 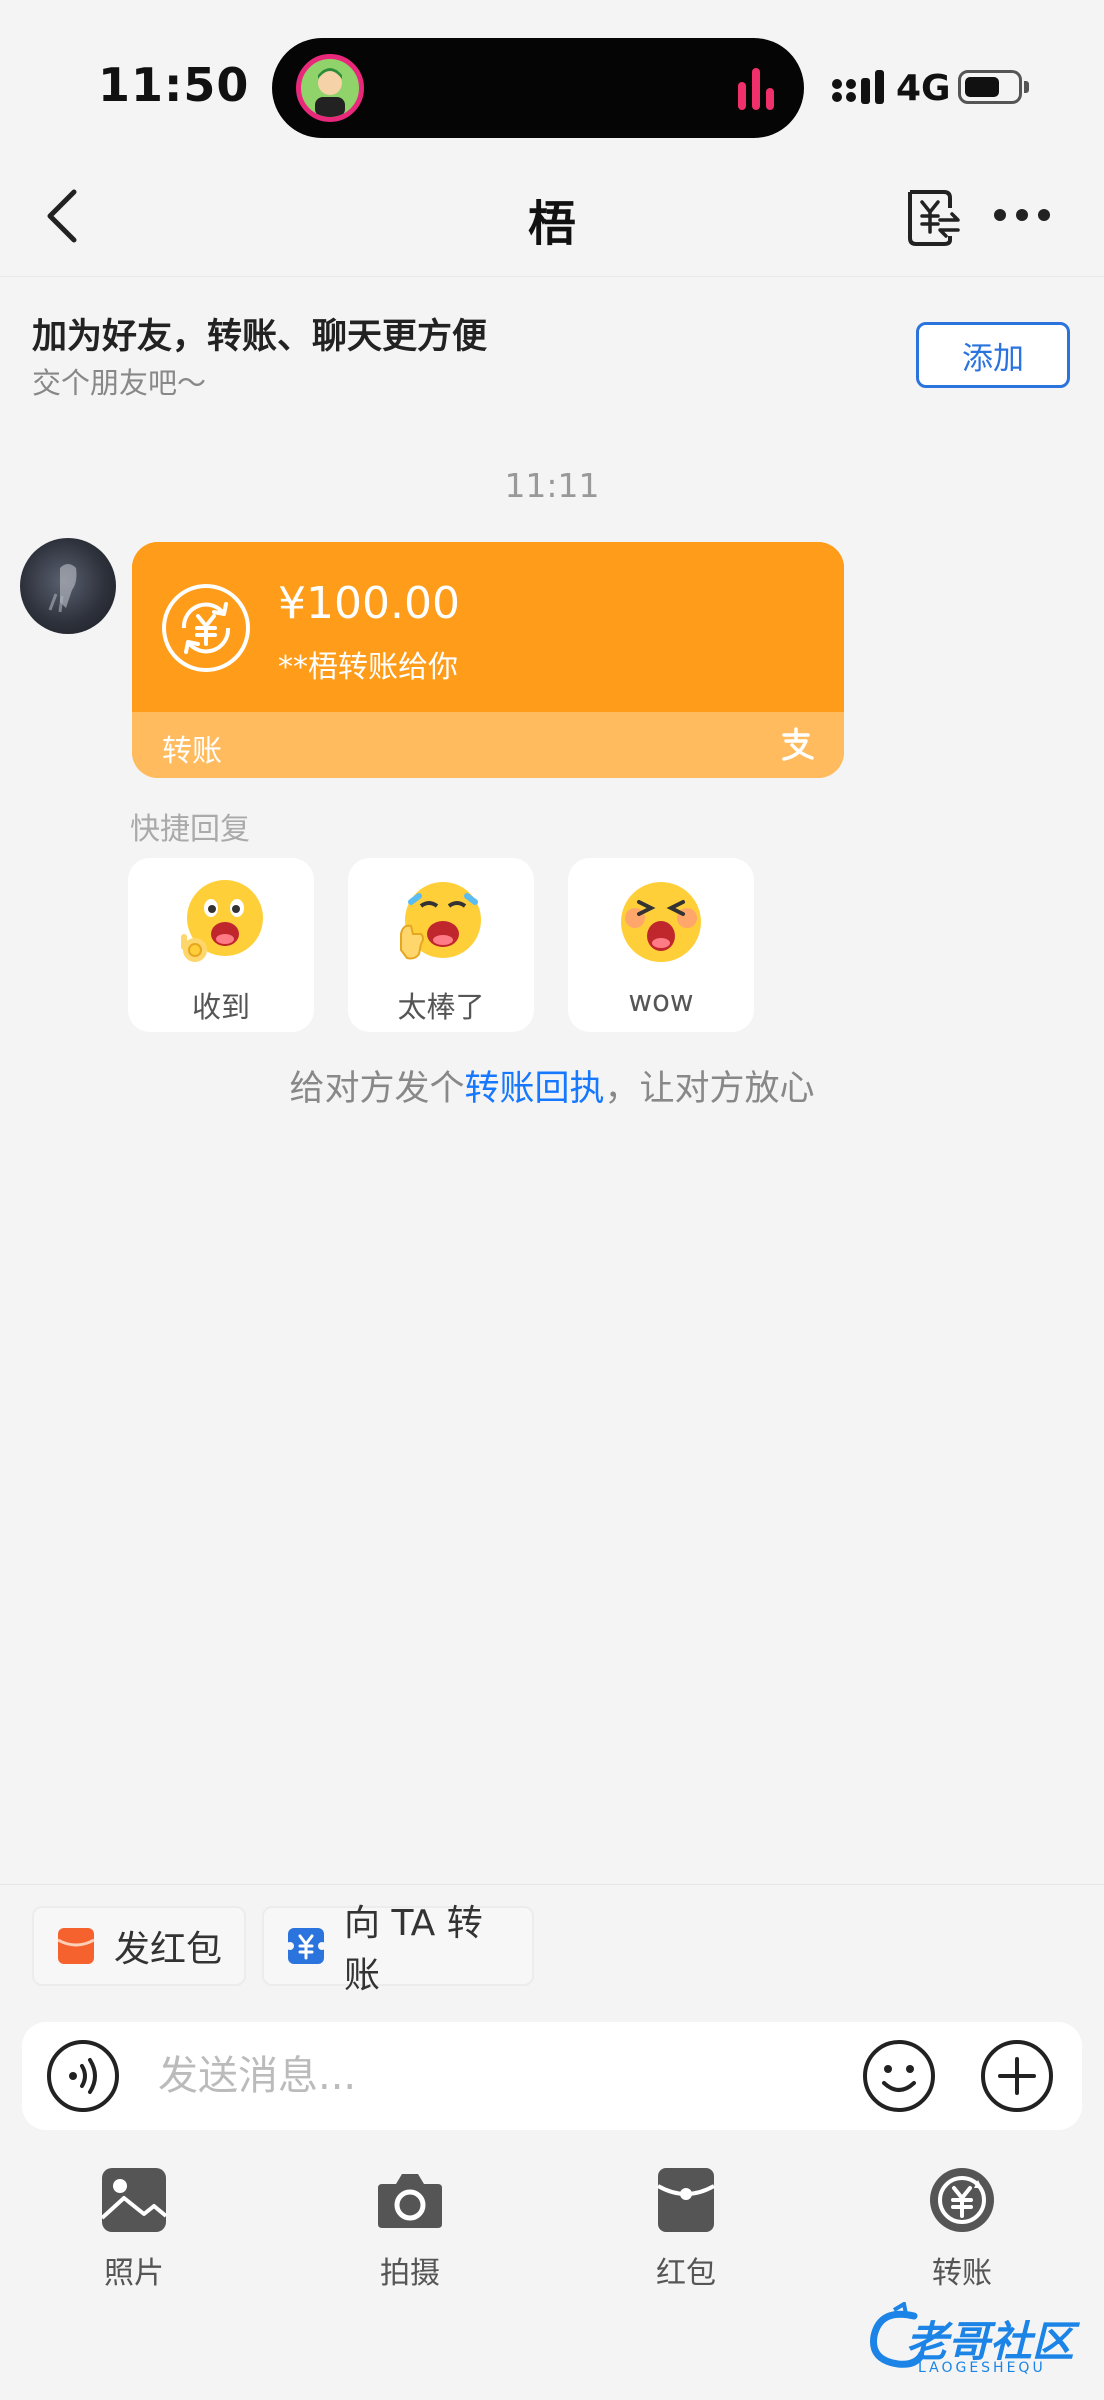 I want to click on transfer-record-button, so click(x=932, y=216).